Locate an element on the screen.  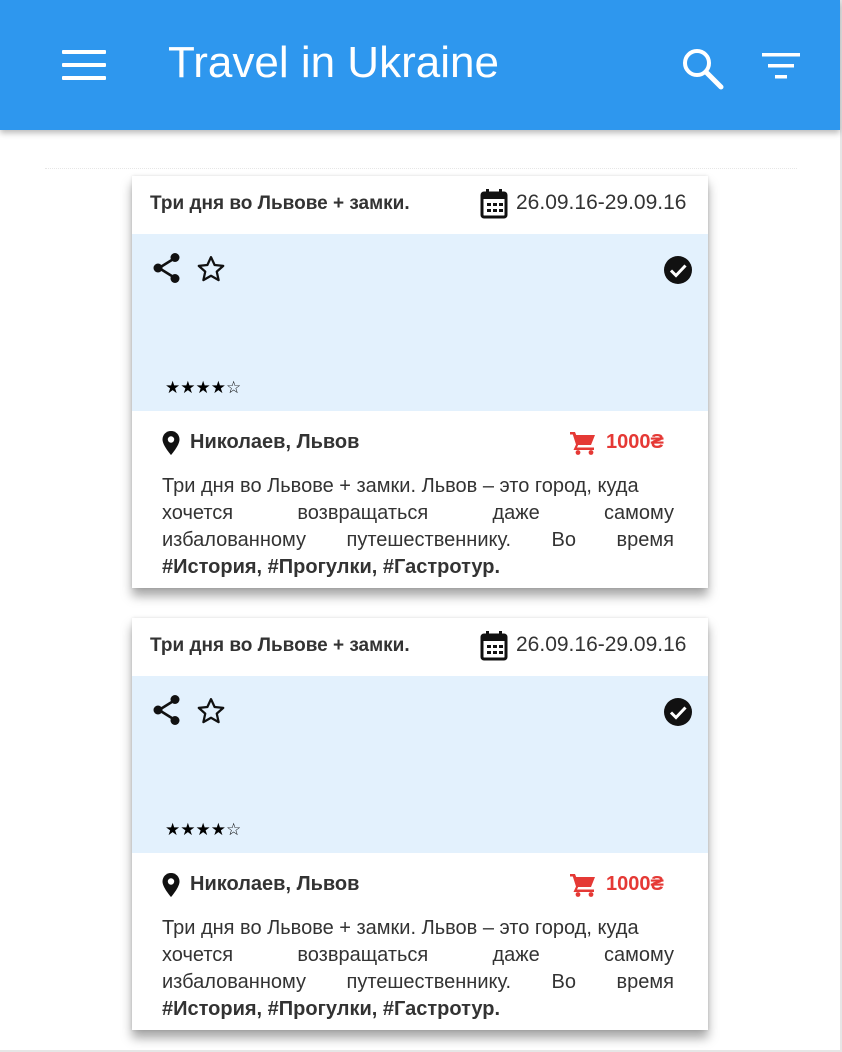
hamburger-menu-icon is located at coordinates (84, 65).